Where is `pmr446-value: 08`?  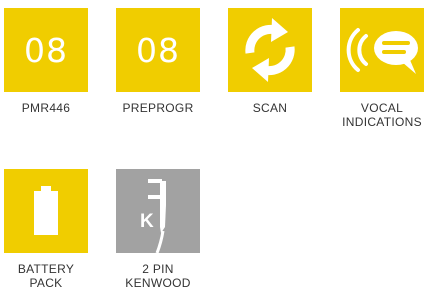
pmr446-value: 08 is located at coordinates (46, 50).